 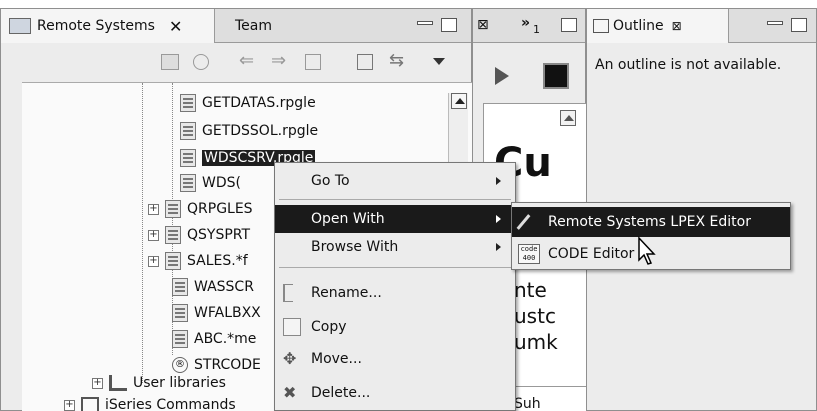 I want to click on tree-item: ABC.*me, so click(x=214, y=339).